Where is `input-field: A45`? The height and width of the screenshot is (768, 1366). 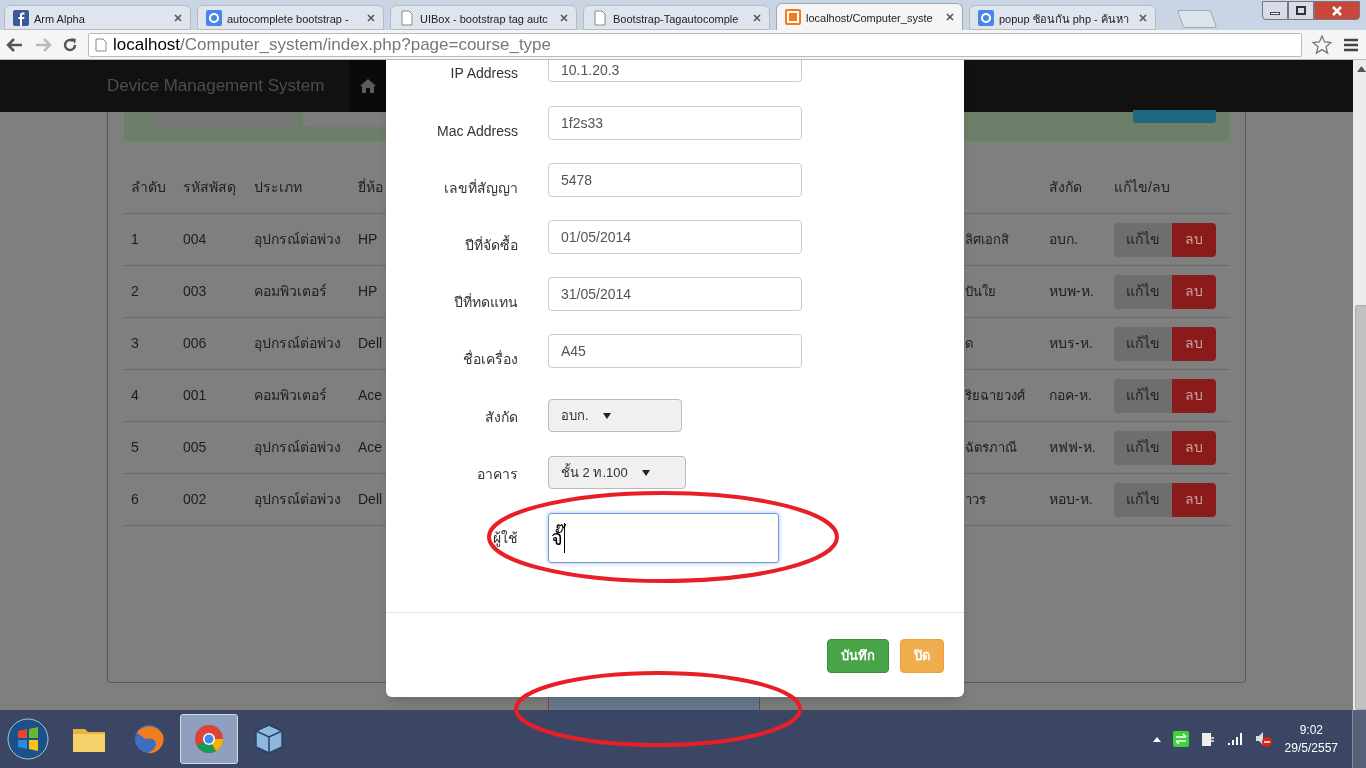
input-field: A45 is located at coordinates (675, 351).